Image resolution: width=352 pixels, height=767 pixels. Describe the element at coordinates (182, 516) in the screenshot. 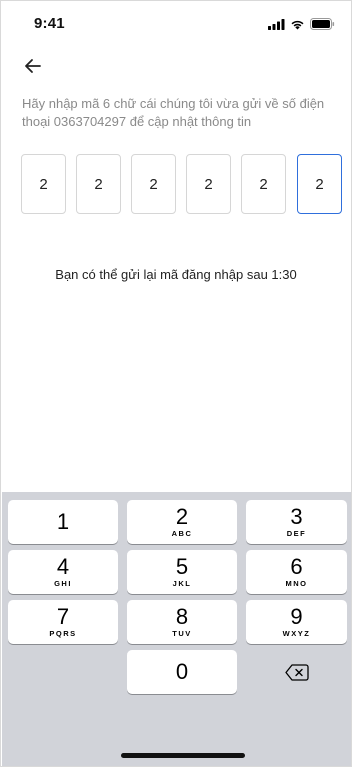

I see `key-2-number: 2` at that location.